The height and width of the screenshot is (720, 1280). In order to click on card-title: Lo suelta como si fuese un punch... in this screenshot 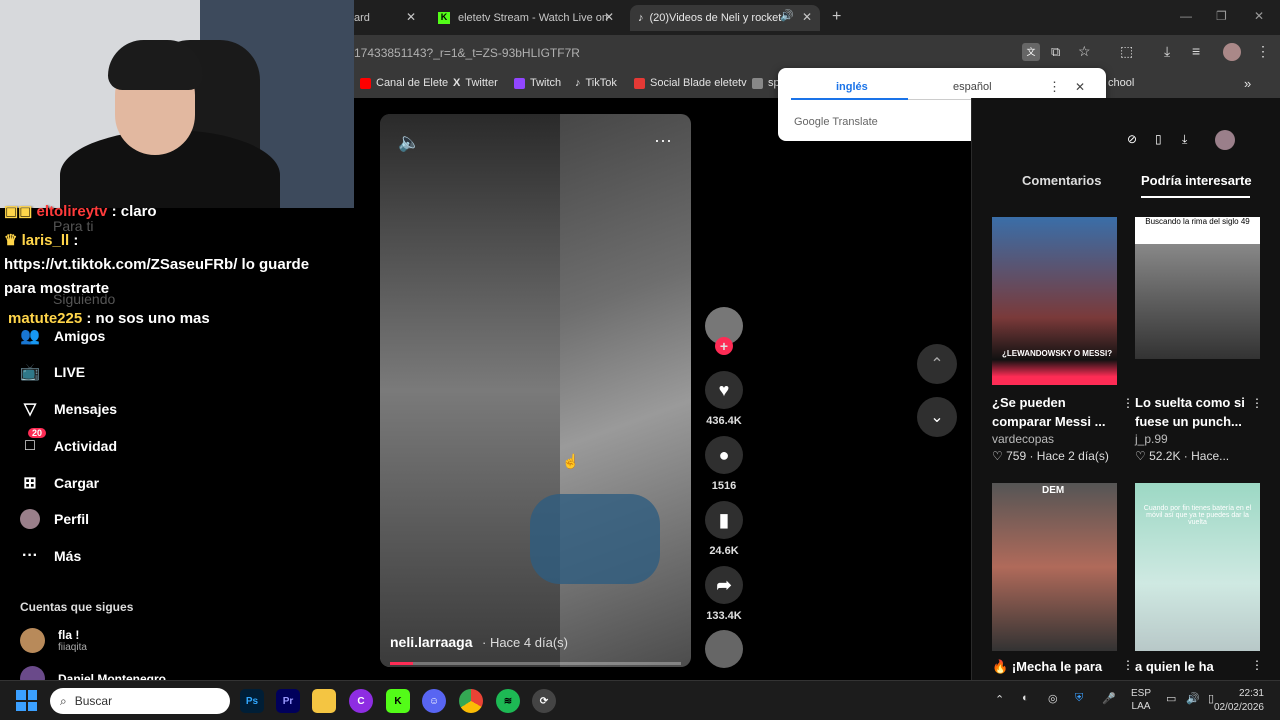, I will do `click(1197, 412)`.